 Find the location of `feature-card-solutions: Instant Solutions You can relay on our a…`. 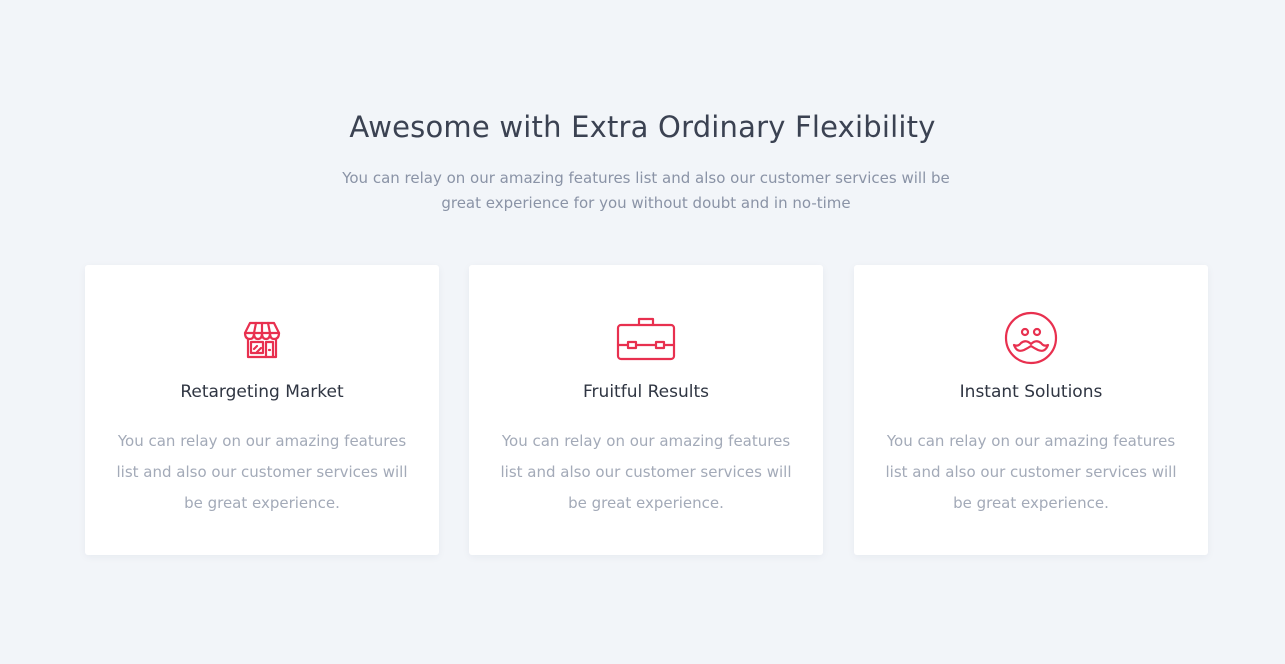

feature-card-solutions: Instant Solutions You can relay on our a… is located at coordinates (1031, 410).